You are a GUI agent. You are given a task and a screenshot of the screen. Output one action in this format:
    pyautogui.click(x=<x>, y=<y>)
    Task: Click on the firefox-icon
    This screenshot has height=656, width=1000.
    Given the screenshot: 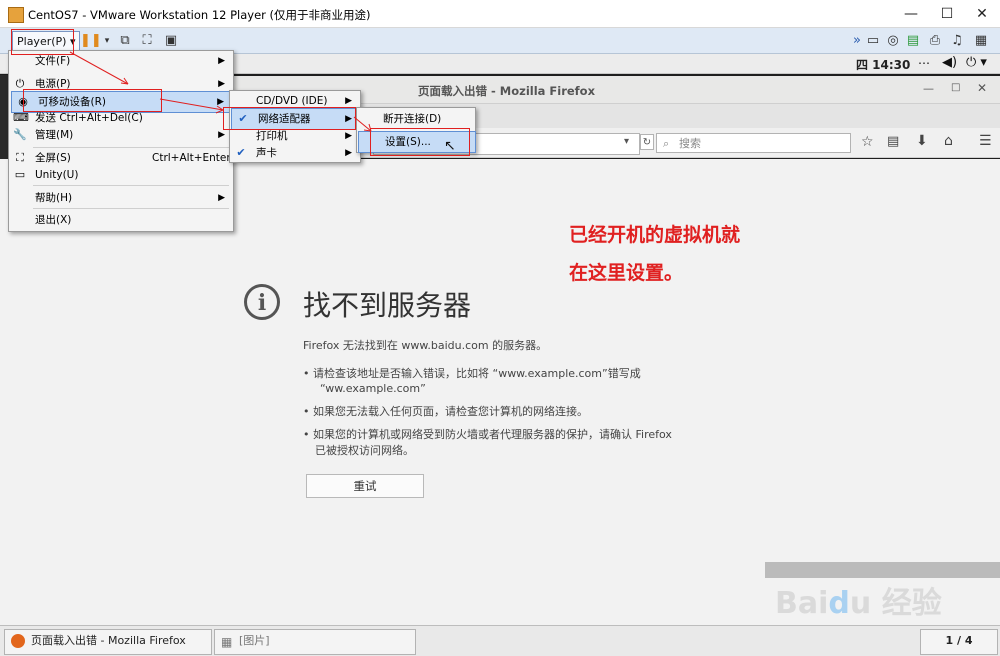 What is the action you would take?
    pyautogui.click(x=18, y=641)
    